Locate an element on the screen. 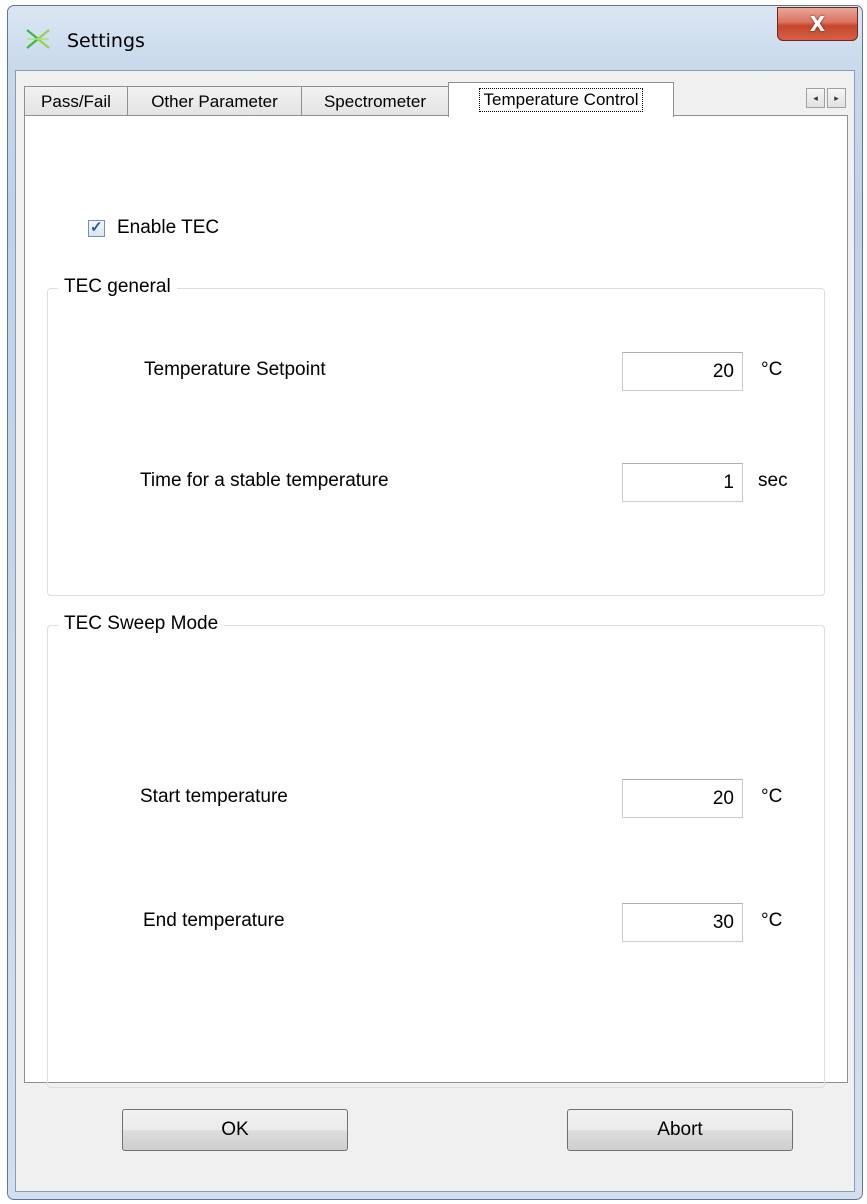  close-icon: X is located at coordinates (817, 24).